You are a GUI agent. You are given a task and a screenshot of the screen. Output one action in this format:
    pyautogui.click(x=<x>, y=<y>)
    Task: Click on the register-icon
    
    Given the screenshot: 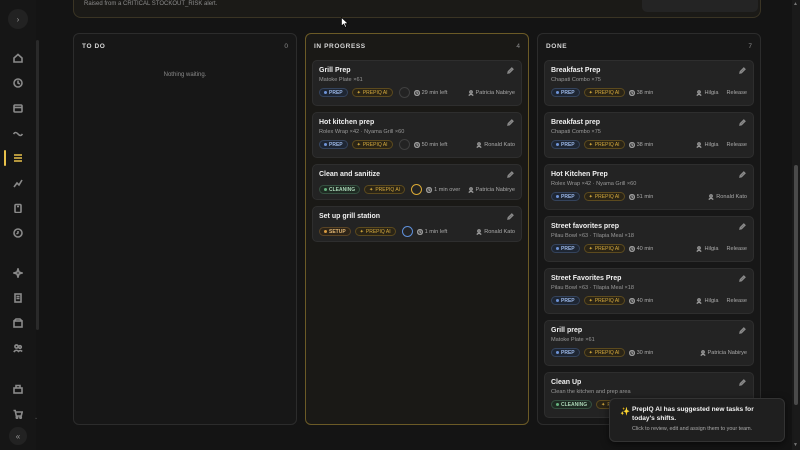 What is the action you would take?
    pyautogui.click(x=17, y=388)
    